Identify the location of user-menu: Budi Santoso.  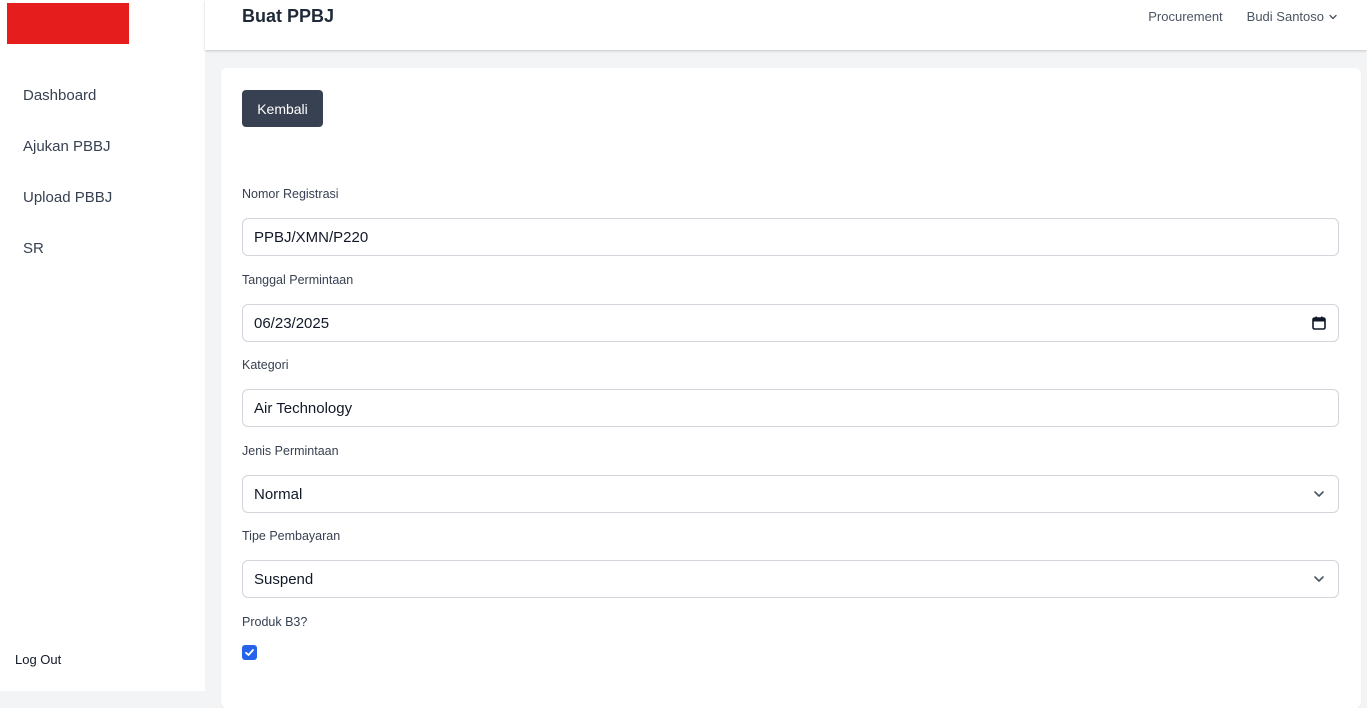
(1292, 16).